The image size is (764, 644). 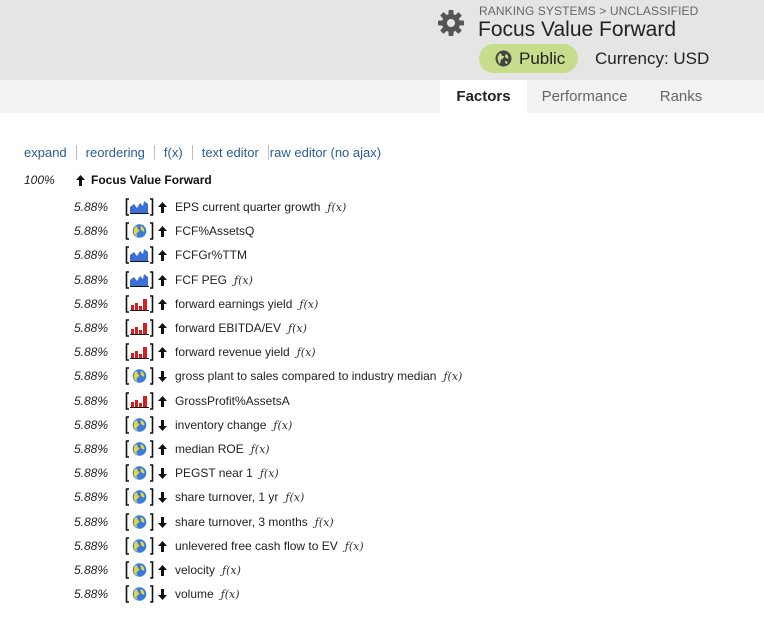 What do you see at coordinates (194, 594) in the screenshot?
I see `factor-name: volume` at bounding box center [194, 594].